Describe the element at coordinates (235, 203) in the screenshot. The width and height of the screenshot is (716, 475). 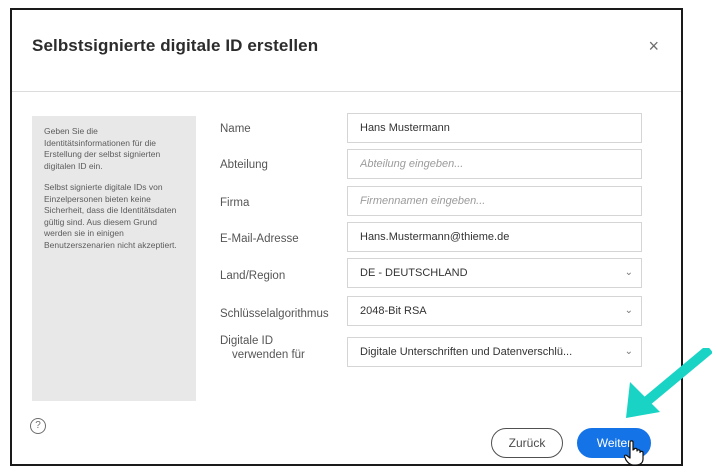
I see `firma-label: Firma` at that location.